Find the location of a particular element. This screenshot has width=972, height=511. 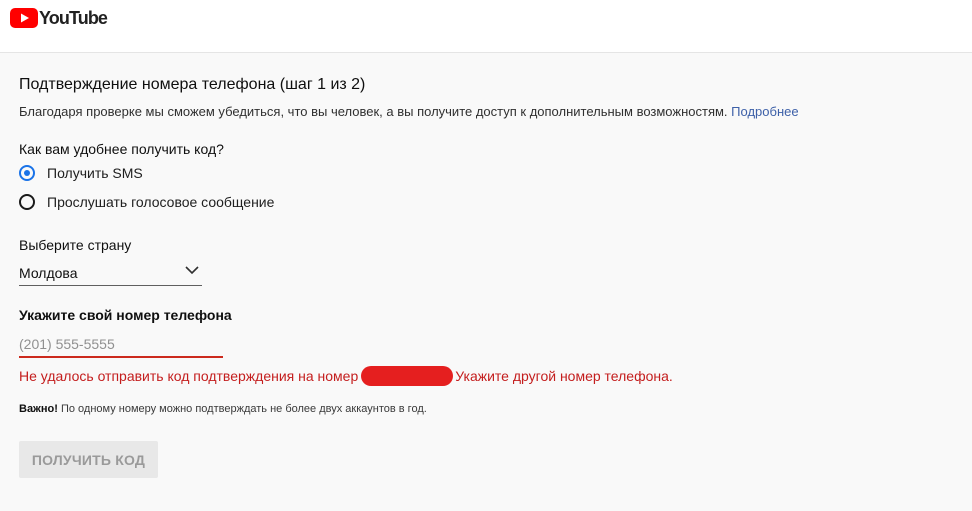

youtube-logo: YouTube is located at coordinates (59, 18).